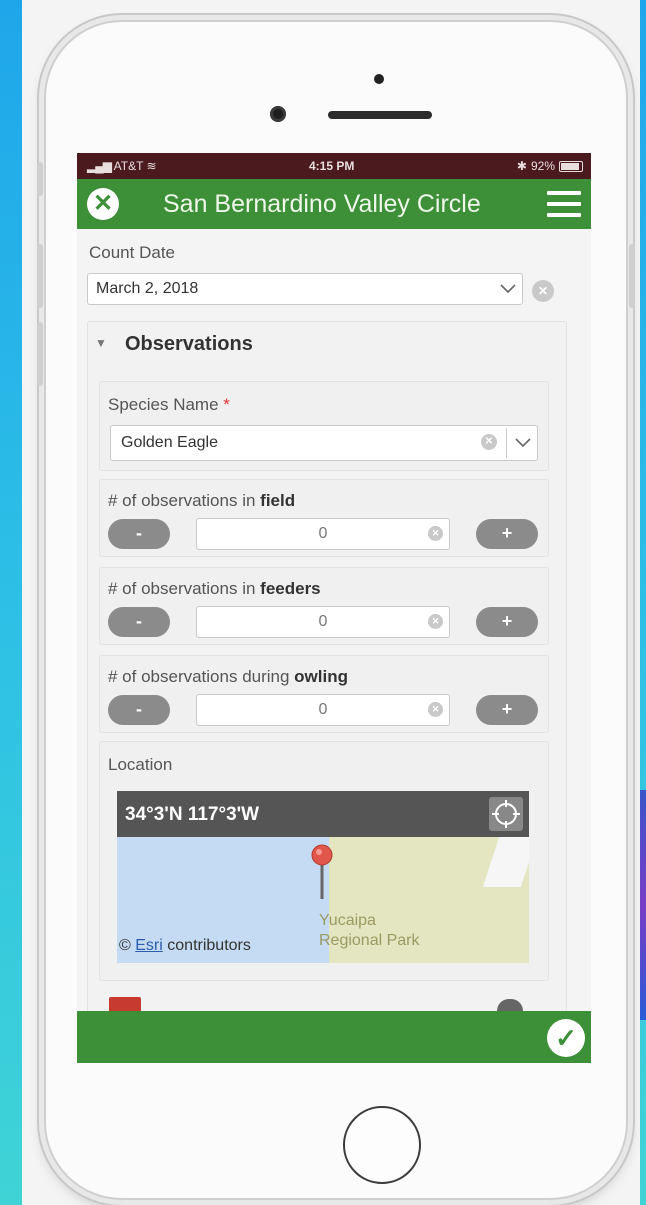 The image size is (646, 1205). What do you see at coordinates (632, 276) in the screenshot?
I see `power-button` at bounding box center [632, 276].